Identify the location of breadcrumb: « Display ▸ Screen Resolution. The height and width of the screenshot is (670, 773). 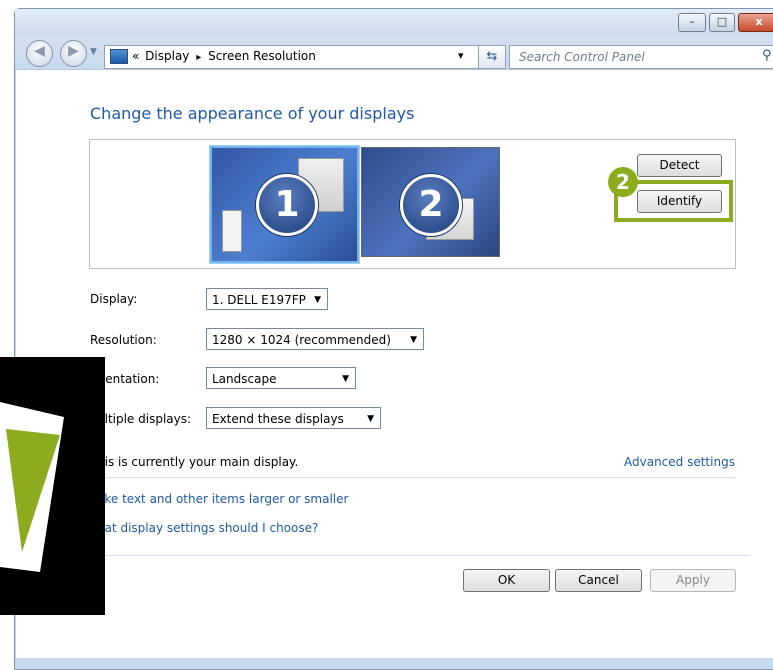
(224, 56).